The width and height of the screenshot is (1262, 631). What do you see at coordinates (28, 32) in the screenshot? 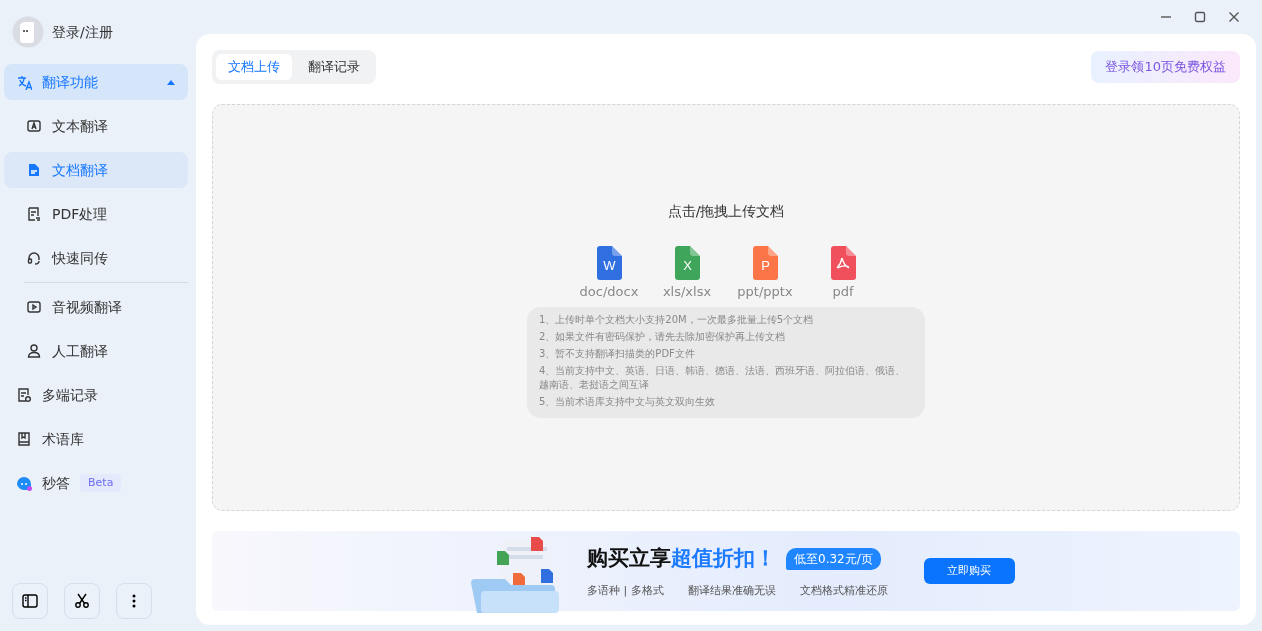
I see `avatar-icon` at bounding box center [28, 32].